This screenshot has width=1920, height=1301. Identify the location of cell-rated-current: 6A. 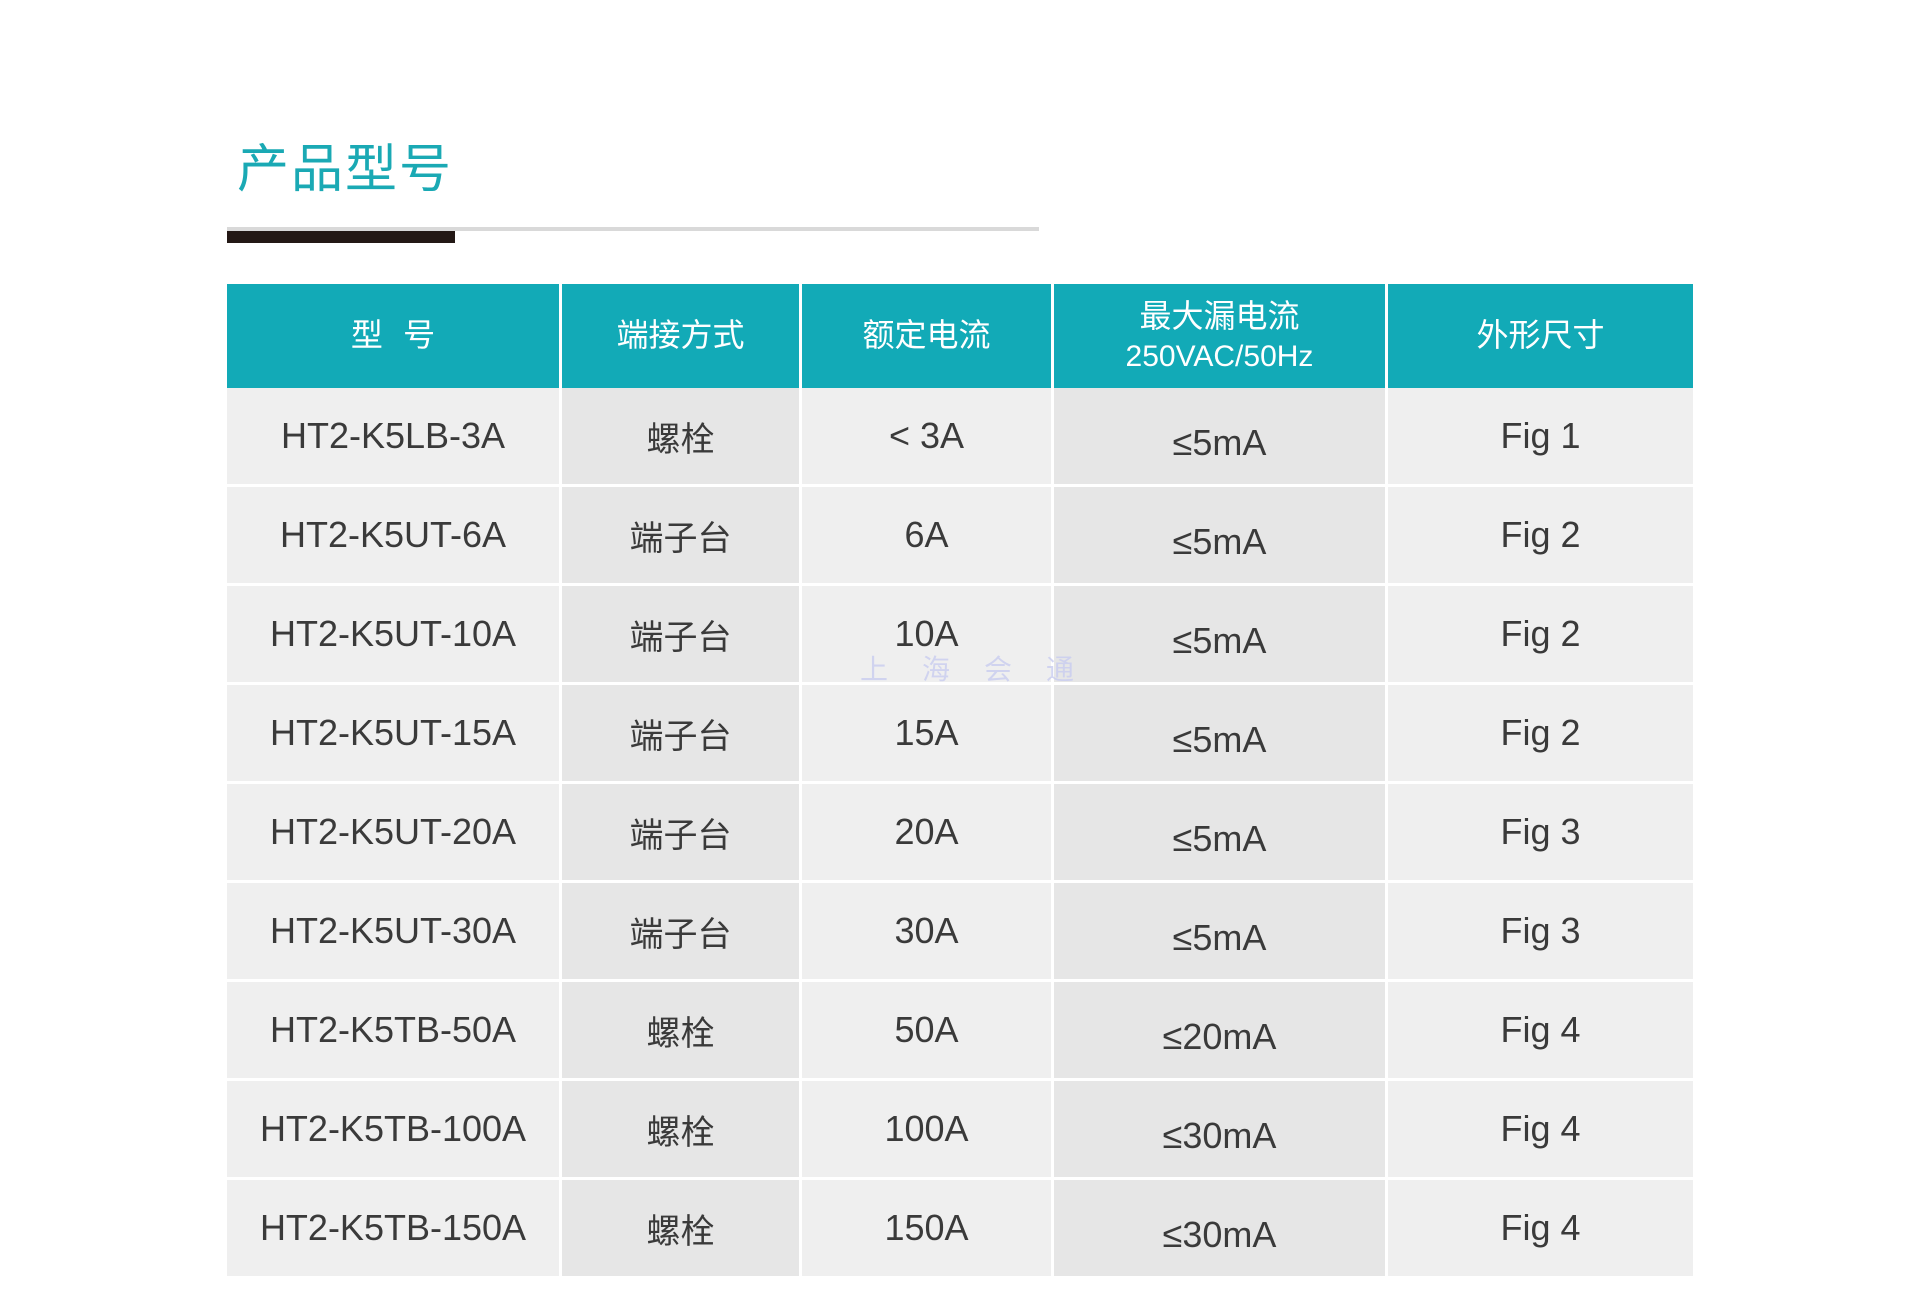
(928, 536).